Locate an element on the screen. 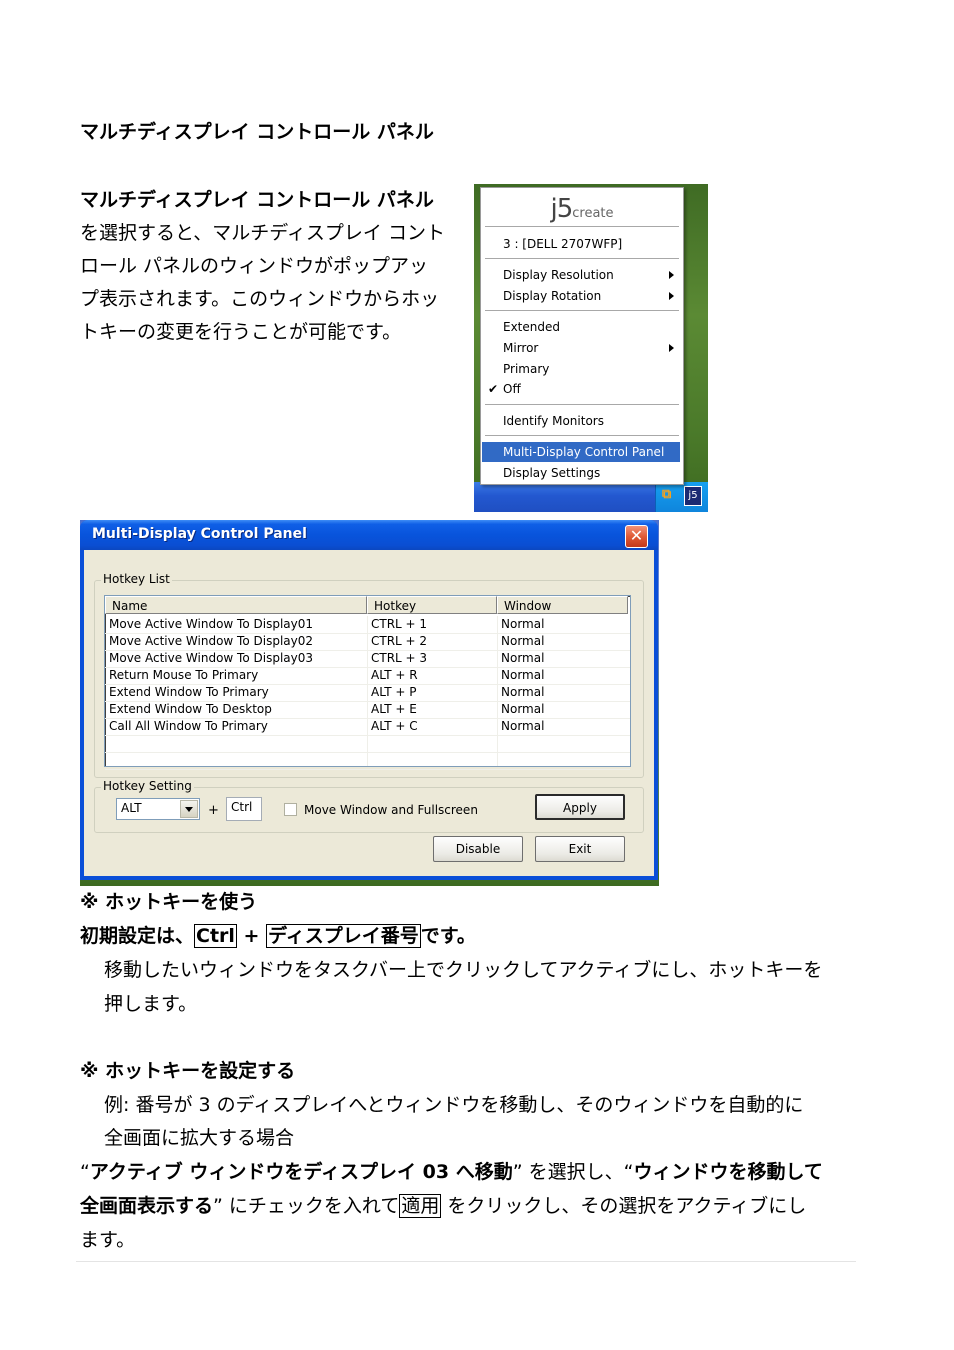  cell-name: Return Mouse To Primary is located at coordinates (184, 675).